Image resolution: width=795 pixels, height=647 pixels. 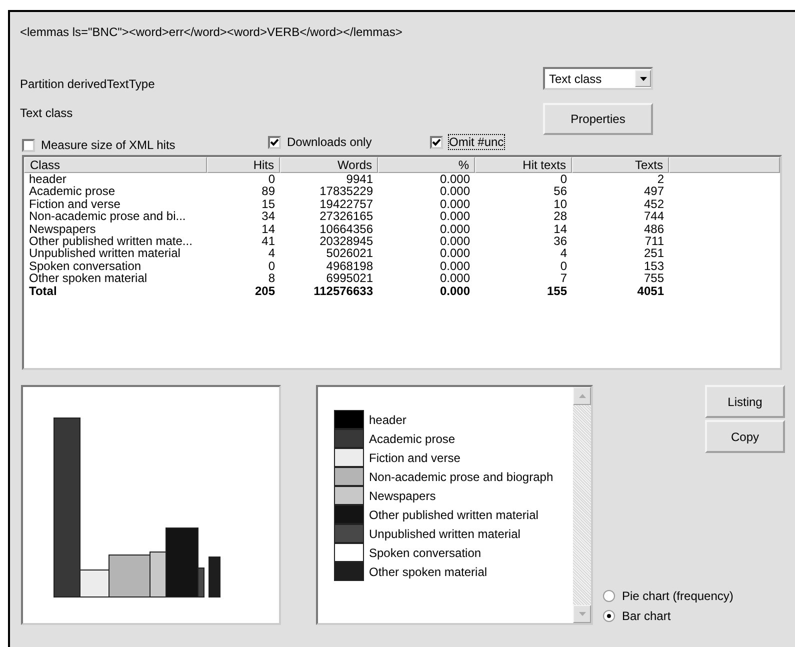 What do you see at coordinates (653, 228) in the screenshot?
I see `table-cell-text: 486` at bounding box center [653, 228].